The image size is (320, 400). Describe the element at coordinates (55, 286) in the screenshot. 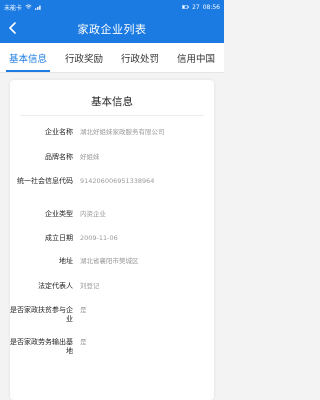

I see `field-label: 法定代表人` at that location.